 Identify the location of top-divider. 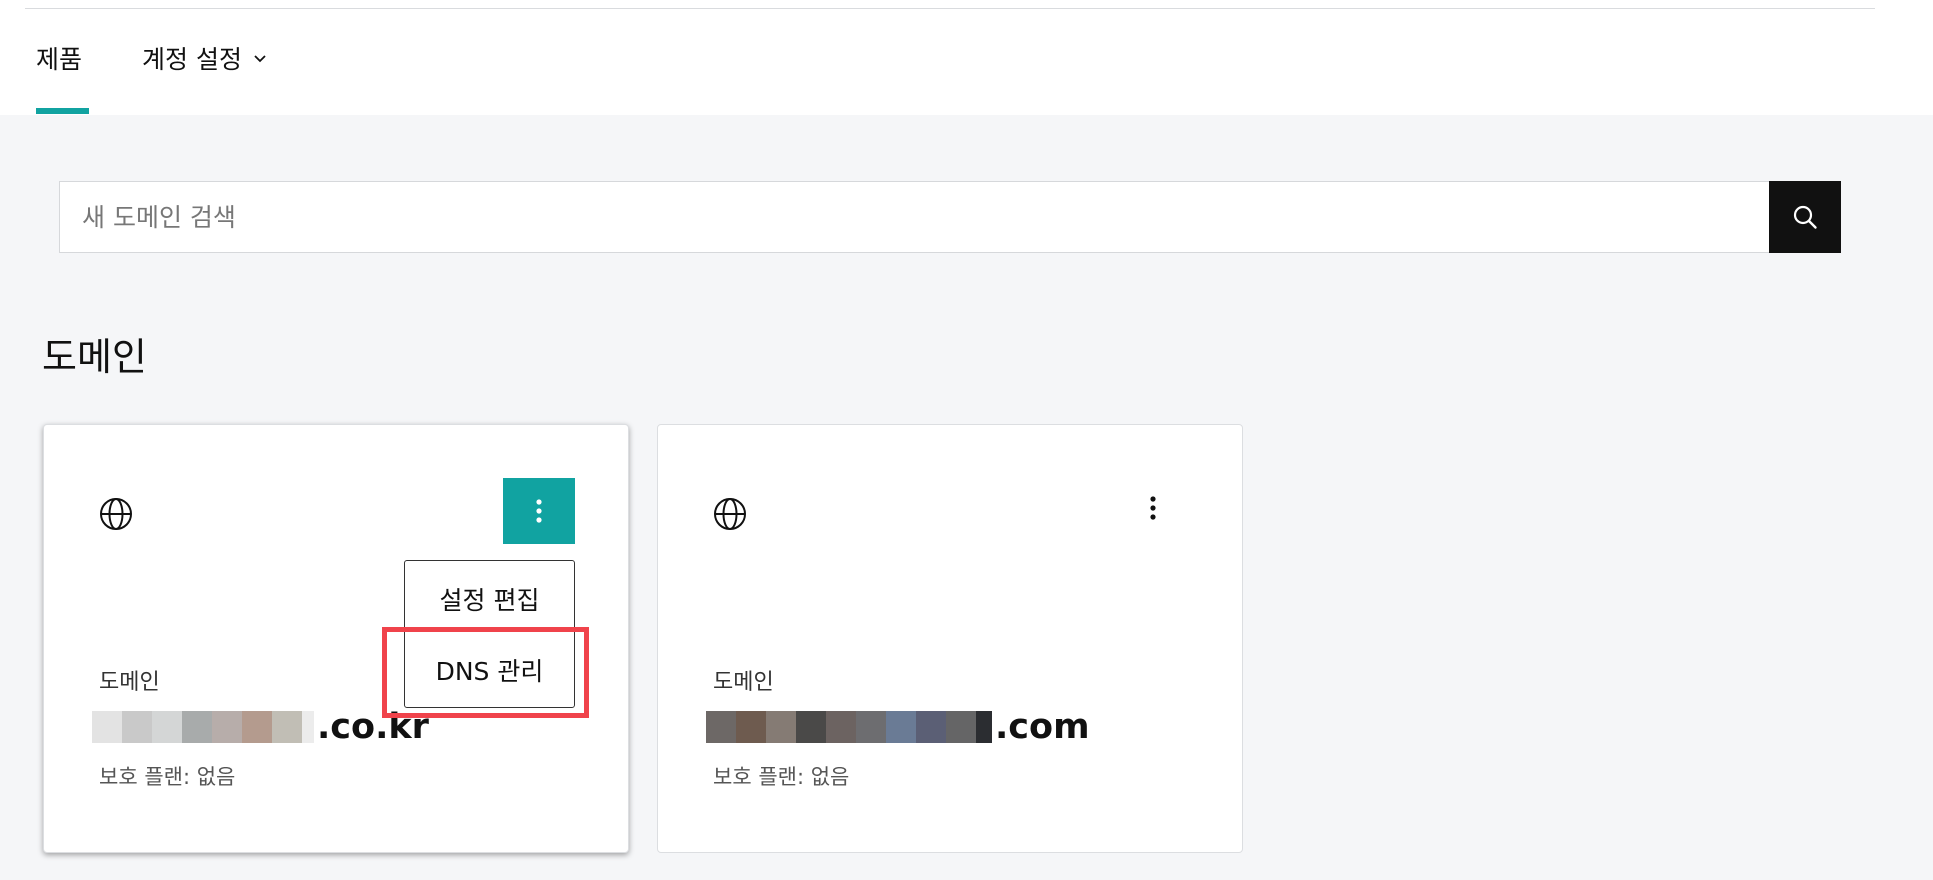
(950, 8).